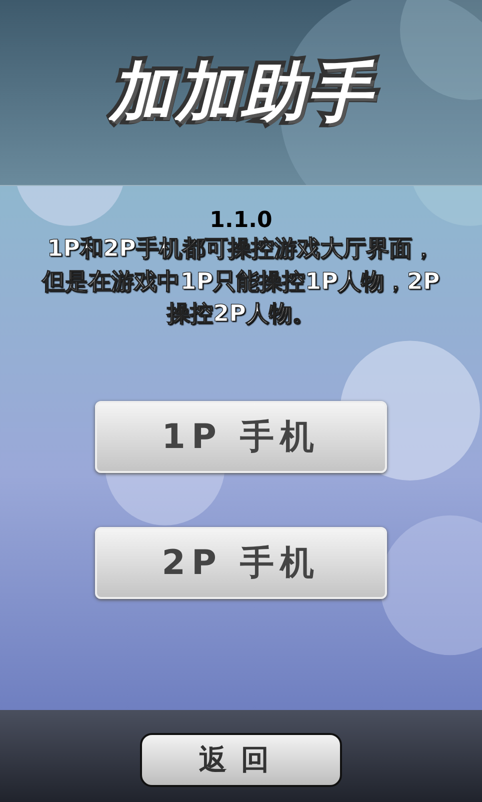 The image size is (482, 802). I want to click on version-text: 1.1.0, so click(241, 220).